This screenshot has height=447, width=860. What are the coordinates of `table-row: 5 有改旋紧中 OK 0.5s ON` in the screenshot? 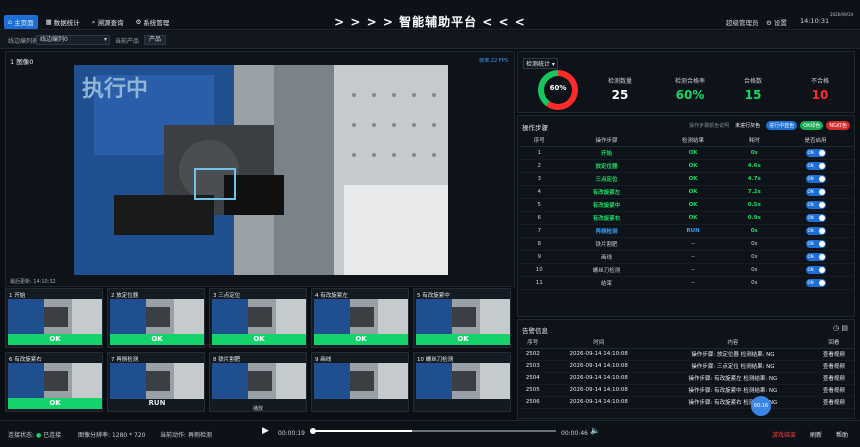 It's located at (687, 205).